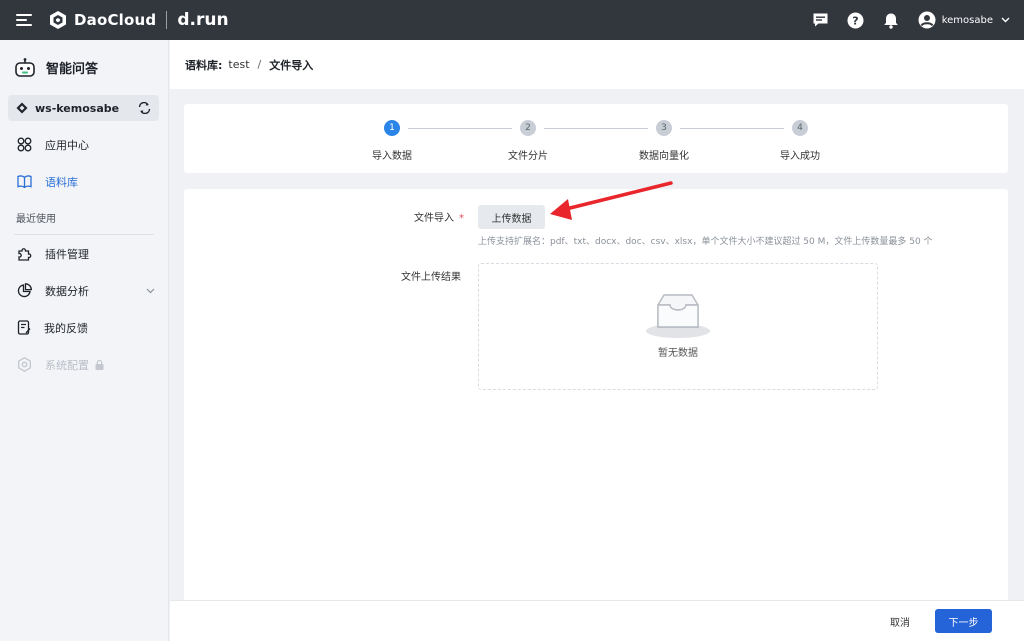  I want to click on lock-icon, so click(99, 364).